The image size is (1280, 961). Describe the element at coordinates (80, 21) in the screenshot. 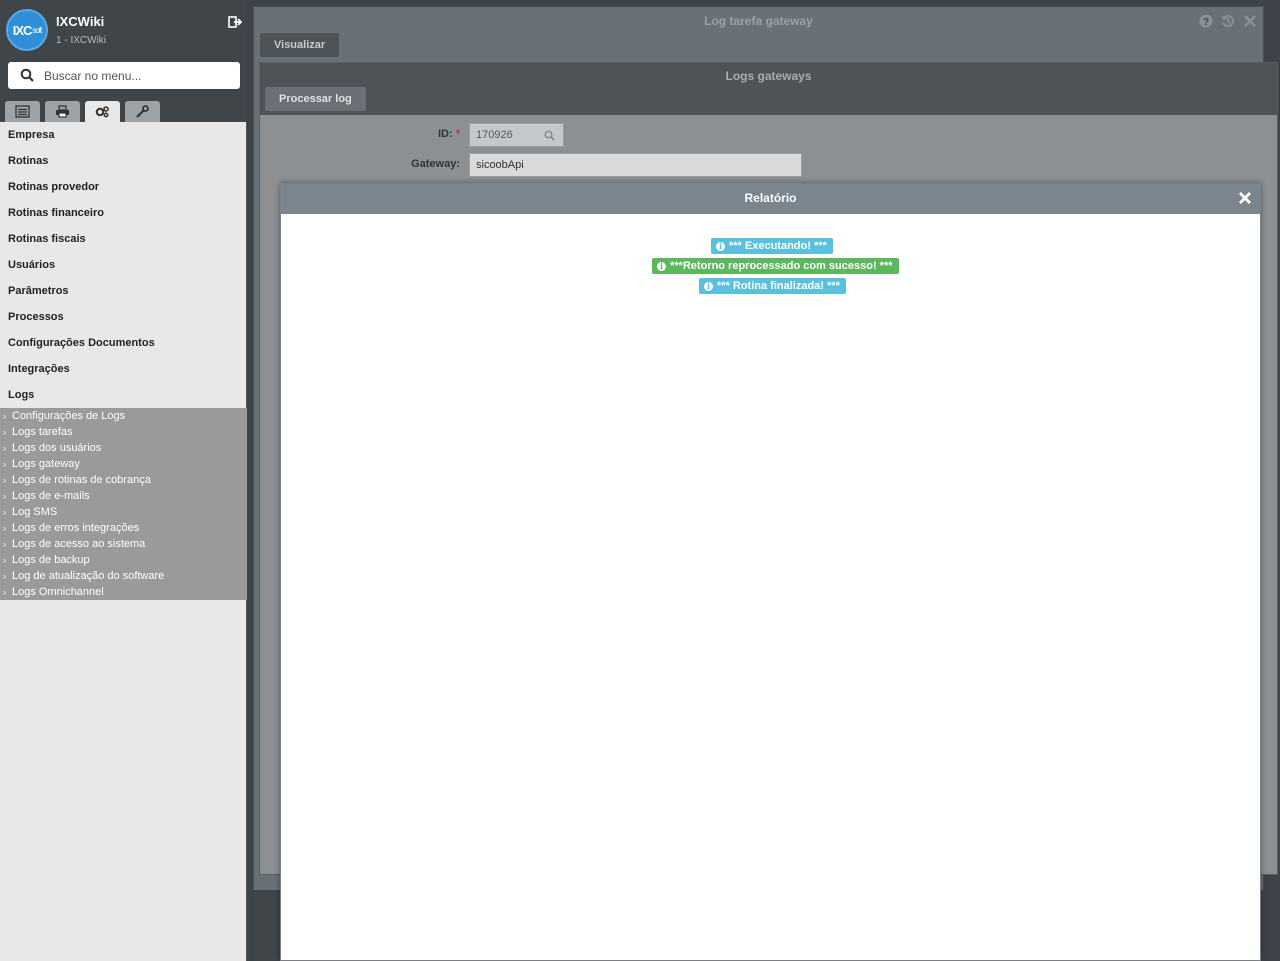

I see `app-name: IXCWiki` at that location.